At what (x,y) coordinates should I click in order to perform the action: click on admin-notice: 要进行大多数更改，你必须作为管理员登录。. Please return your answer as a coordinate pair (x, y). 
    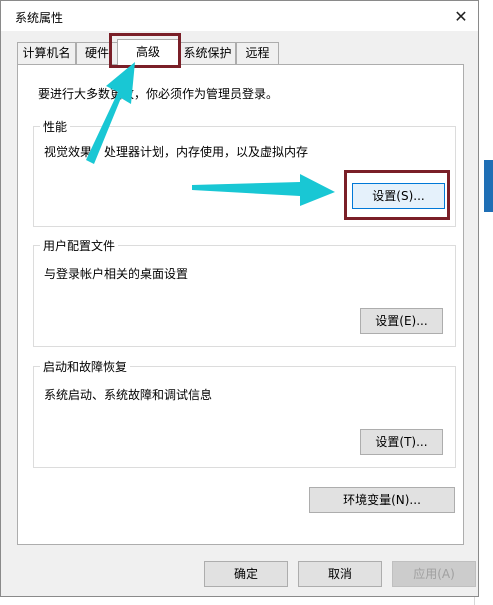
    Looking at the image, I should click on (158, 94).